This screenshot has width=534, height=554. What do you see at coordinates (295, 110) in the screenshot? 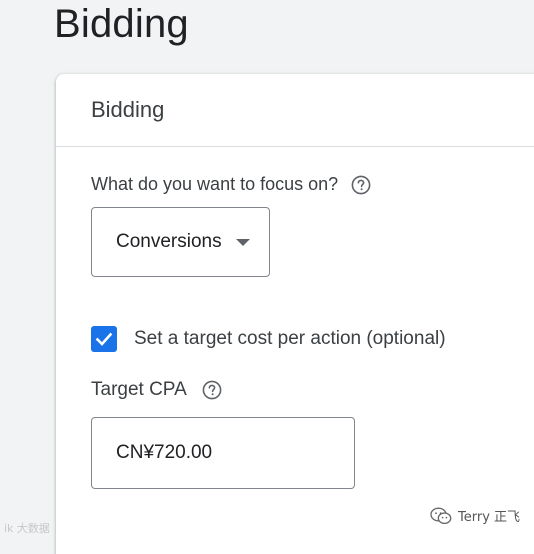
I see `card-header: Bidding` at bounding box center [295, 110].